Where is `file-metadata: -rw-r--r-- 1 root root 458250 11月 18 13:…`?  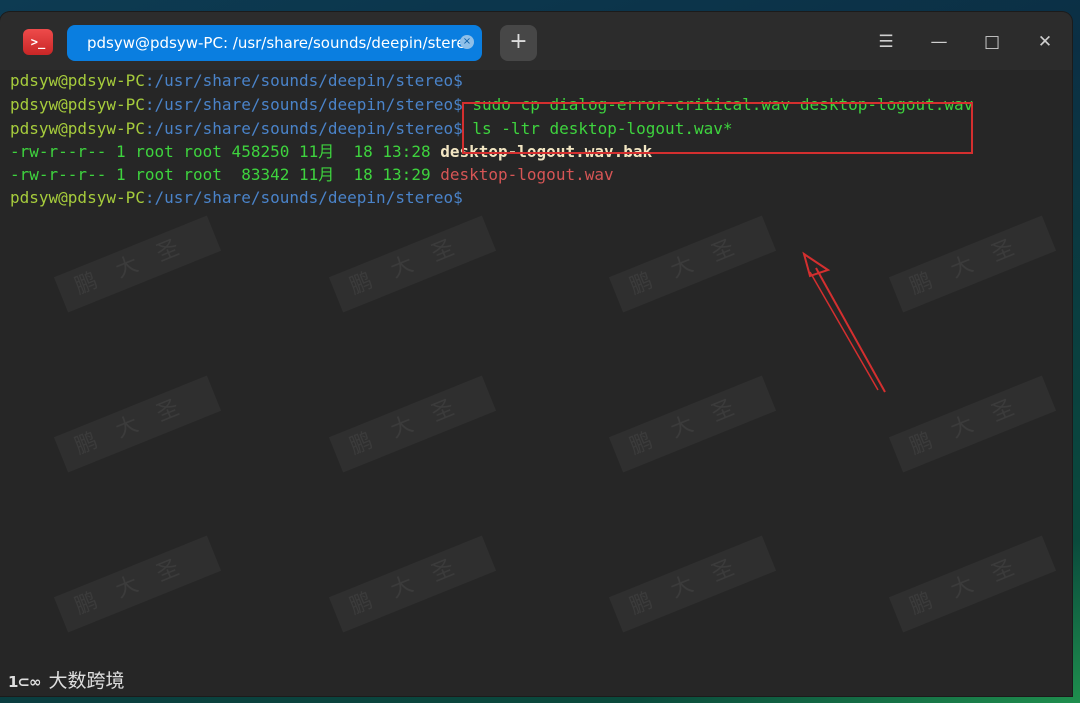 file-metadata: -rw-r--r-- 1 root root 458250 11月 18 13:… is located at coordinates (225, 151).